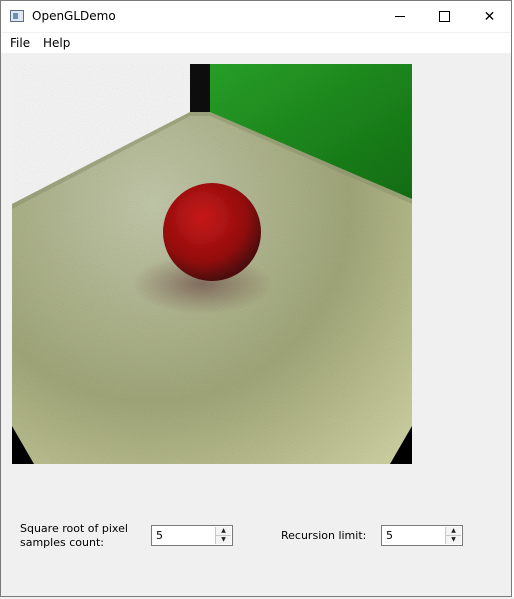 This screenshot has width=514, height=599. Describe the element at coordinates (256, 43) in the screenshot. I see `menu-bar: File Help` at that location.